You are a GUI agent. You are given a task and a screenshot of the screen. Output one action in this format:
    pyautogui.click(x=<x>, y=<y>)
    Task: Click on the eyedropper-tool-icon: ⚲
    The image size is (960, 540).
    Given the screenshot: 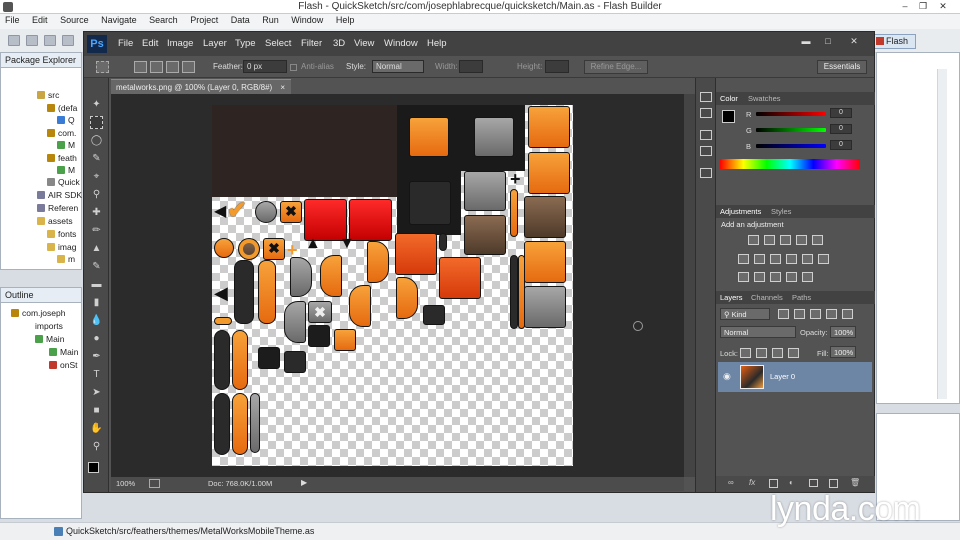 What is the action you would take?
    pyautogui.click(x=96, y=194)
    